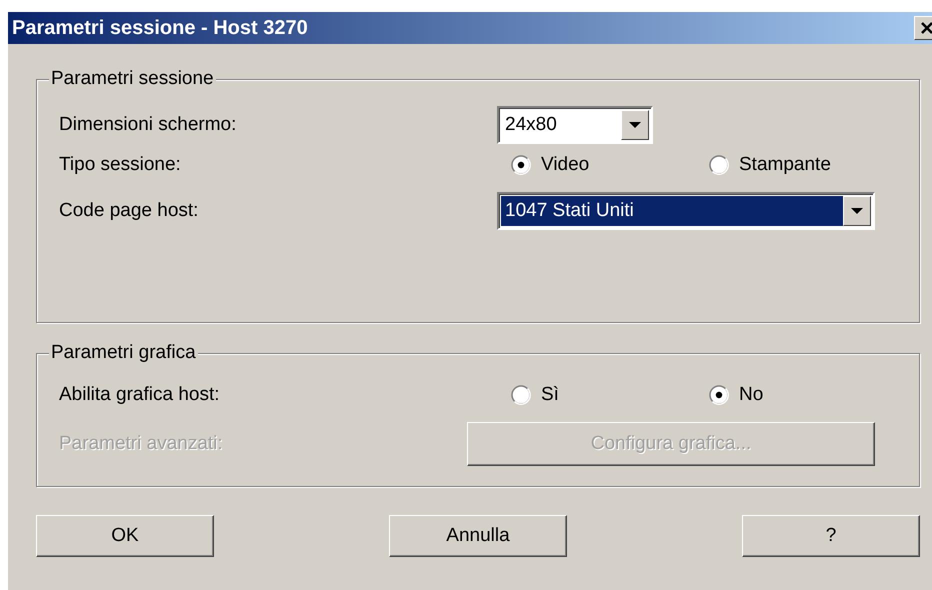  Describe the element at coordinates (159, 28) in the screenshot. I see `window-title: Parametri sessione - Host 3270` at that location.